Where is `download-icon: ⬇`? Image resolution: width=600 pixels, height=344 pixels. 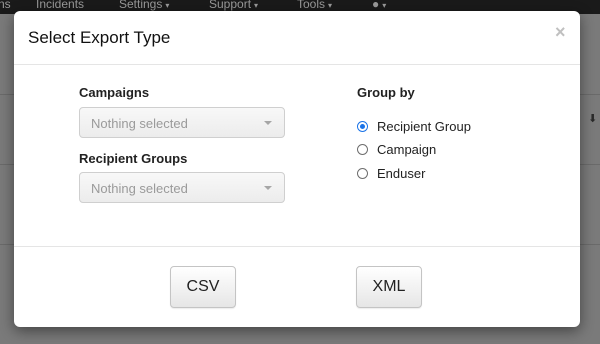
download-icon: ⬇ is located at coordinates (593, 119).